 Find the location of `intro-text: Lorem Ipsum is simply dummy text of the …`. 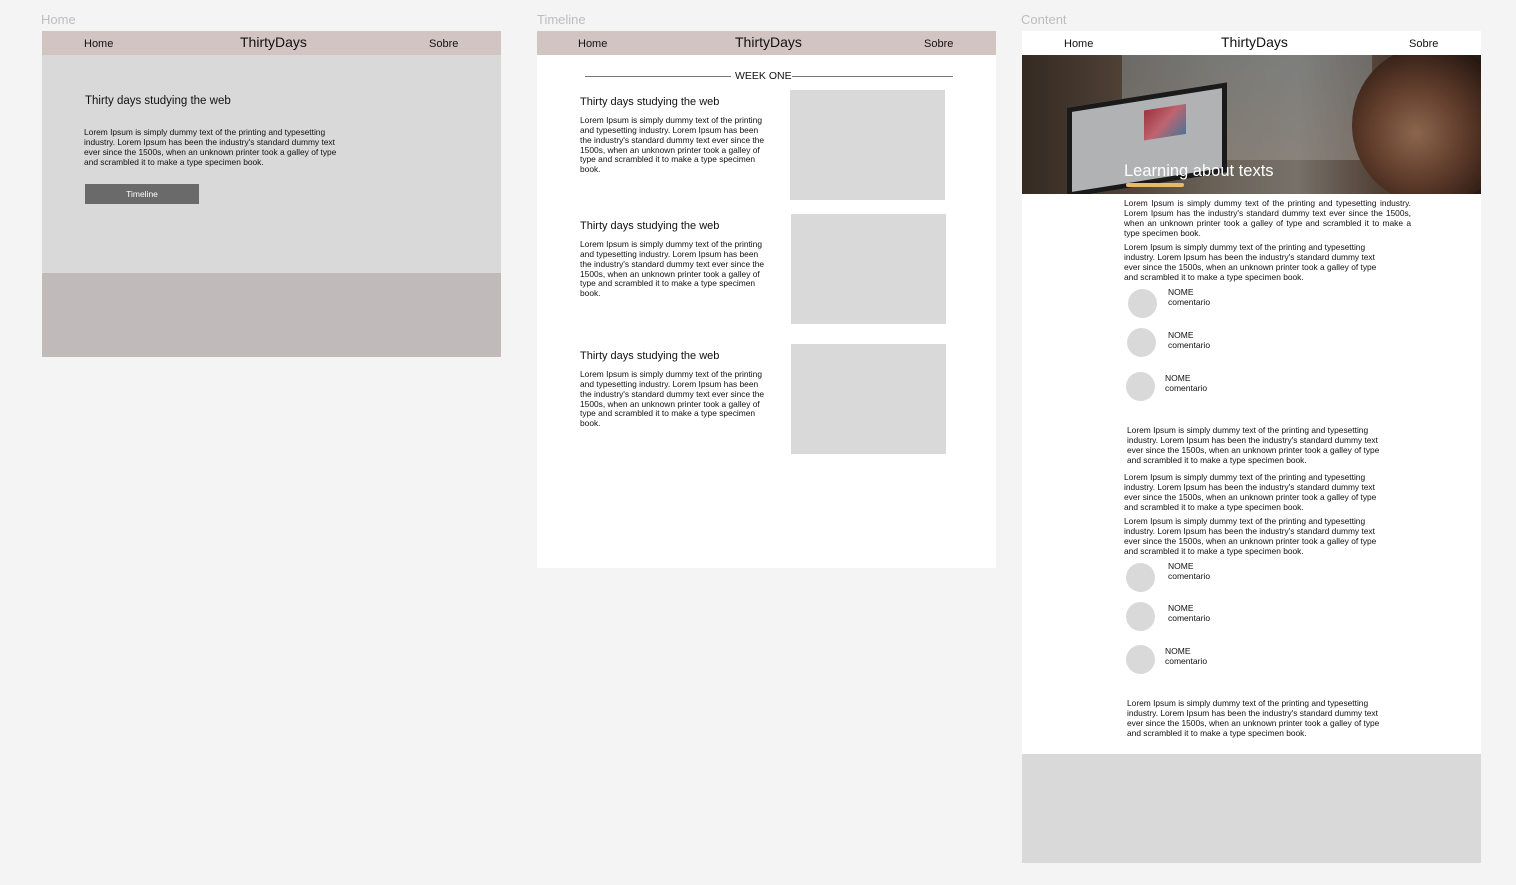

intro-text: Lorem Ipsum is simply dummy text of the … is located at coordinates (210, 147).